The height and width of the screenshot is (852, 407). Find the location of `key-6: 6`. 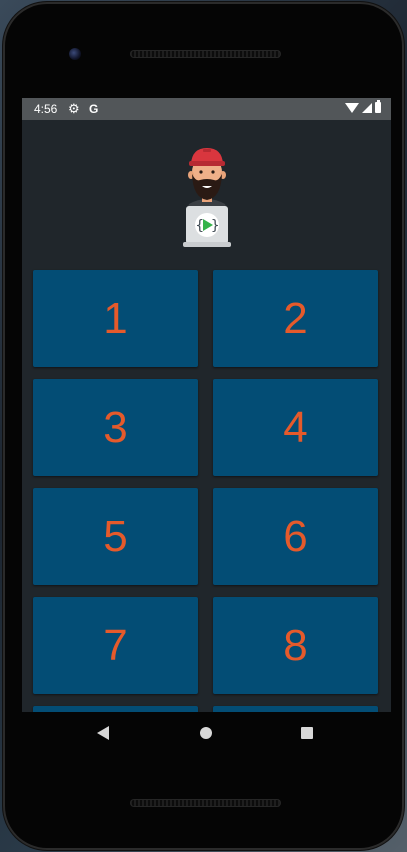

key-6: 6 is located at coordinates (295, 536).